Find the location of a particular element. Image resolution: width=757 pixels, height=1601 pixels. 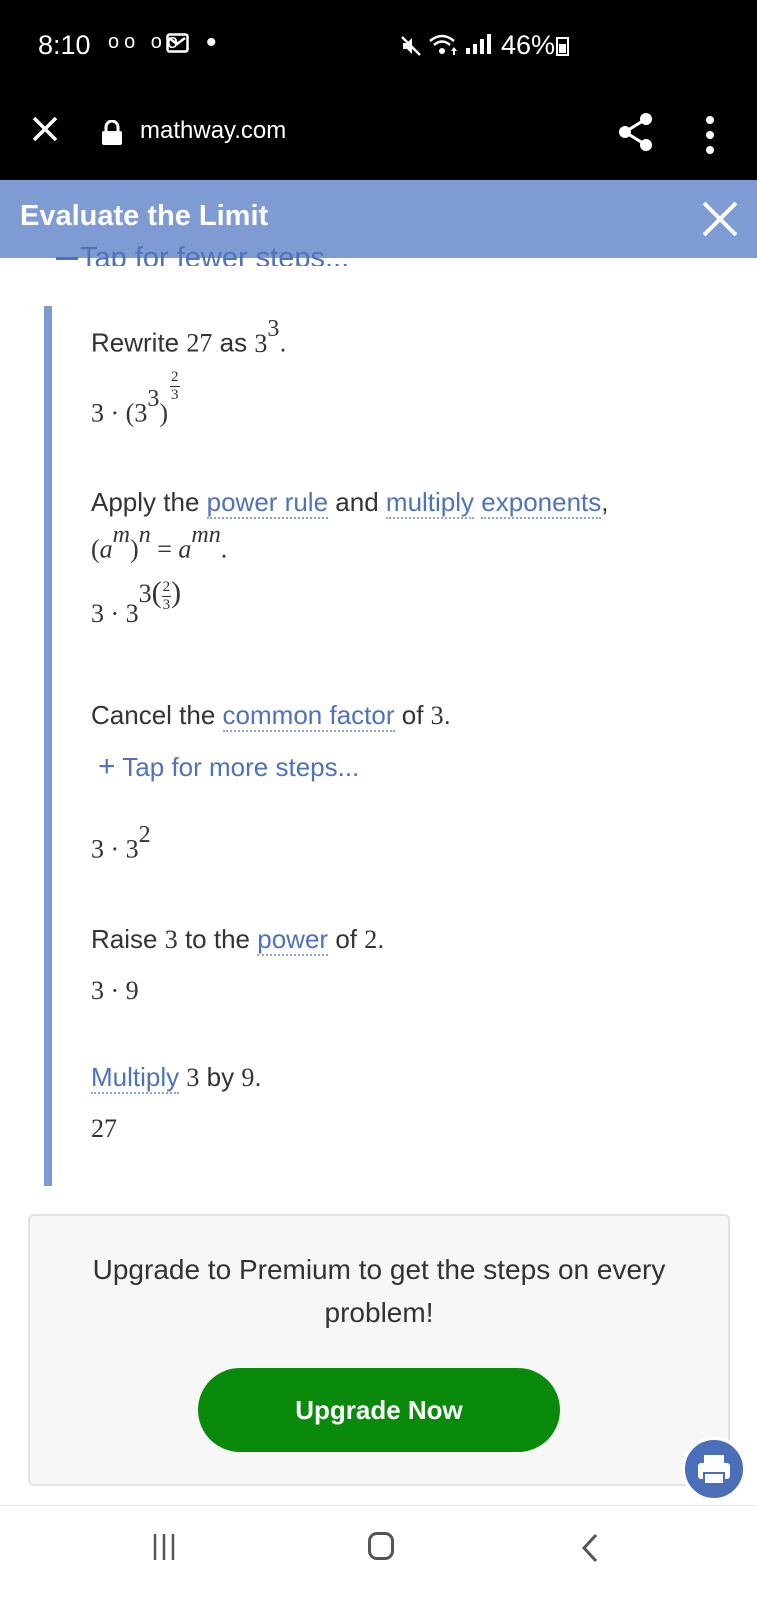

print-icon is located at coordinates (714, 1470).